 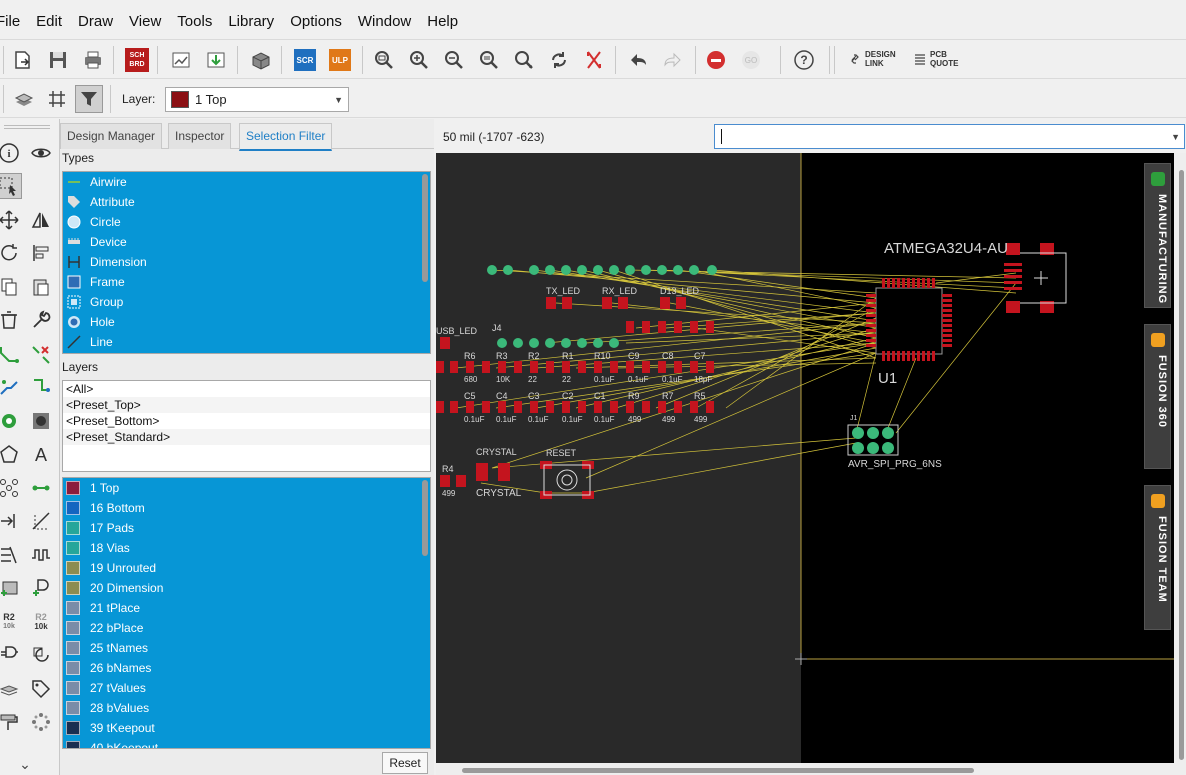 What do you see at coordinates (41, 722) in the screenshot?
I see `dimension-tool` at bounding box center [41, 722].